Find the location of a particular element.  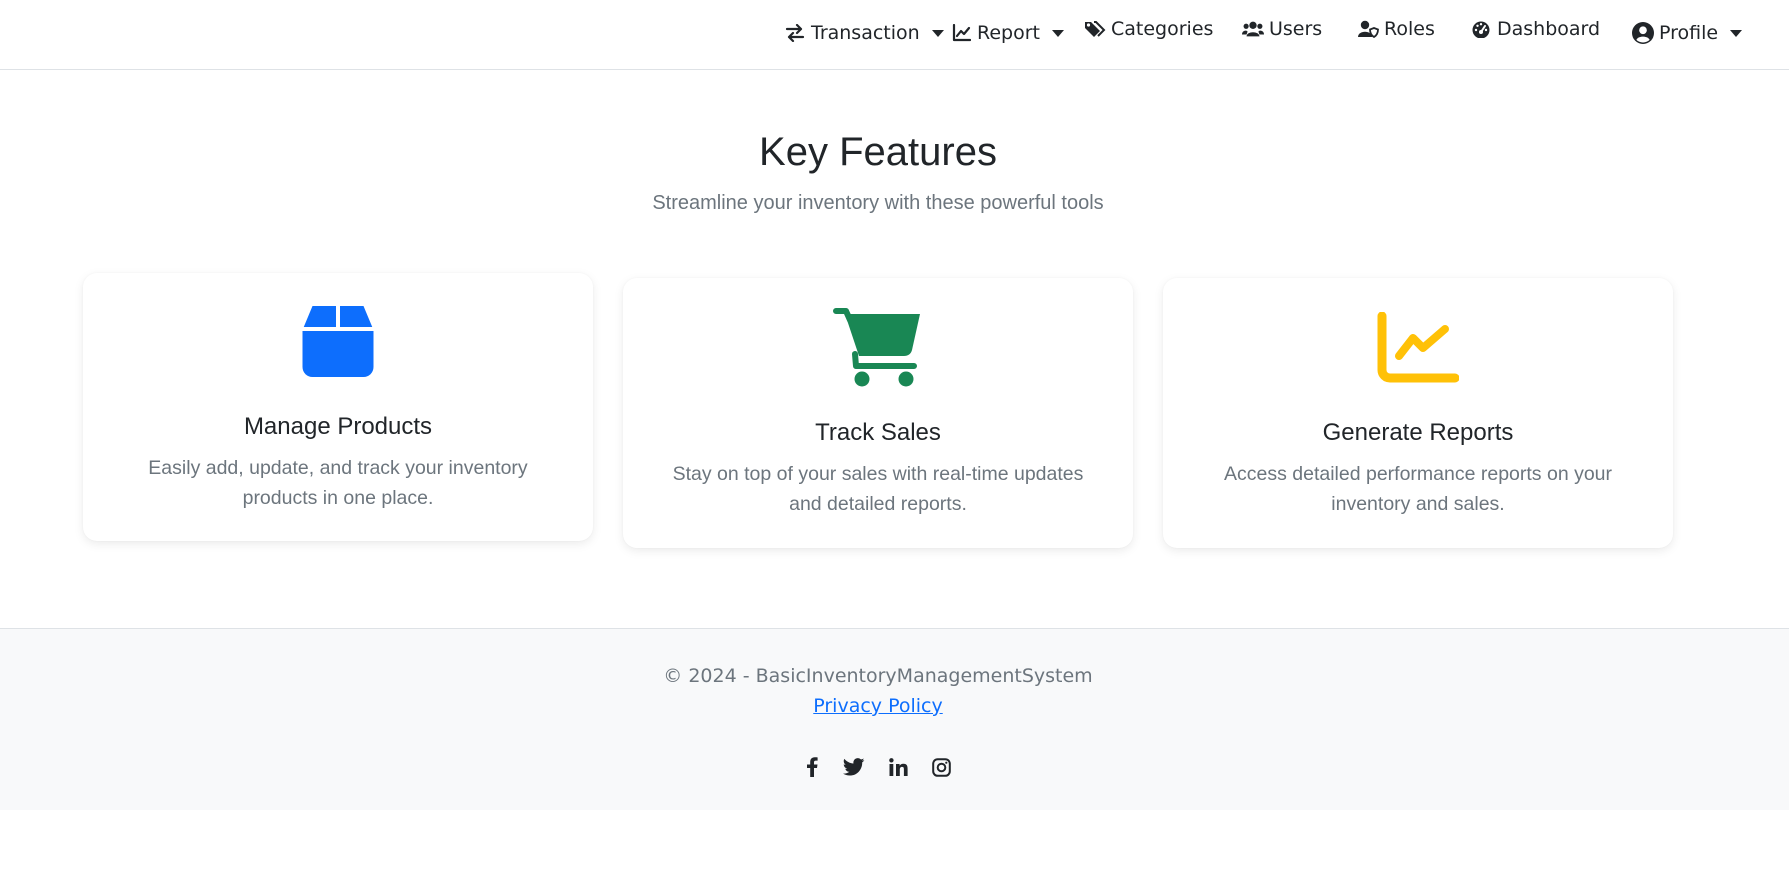

nav-report-dropdown: Report is located at coordinates (1007, 33).